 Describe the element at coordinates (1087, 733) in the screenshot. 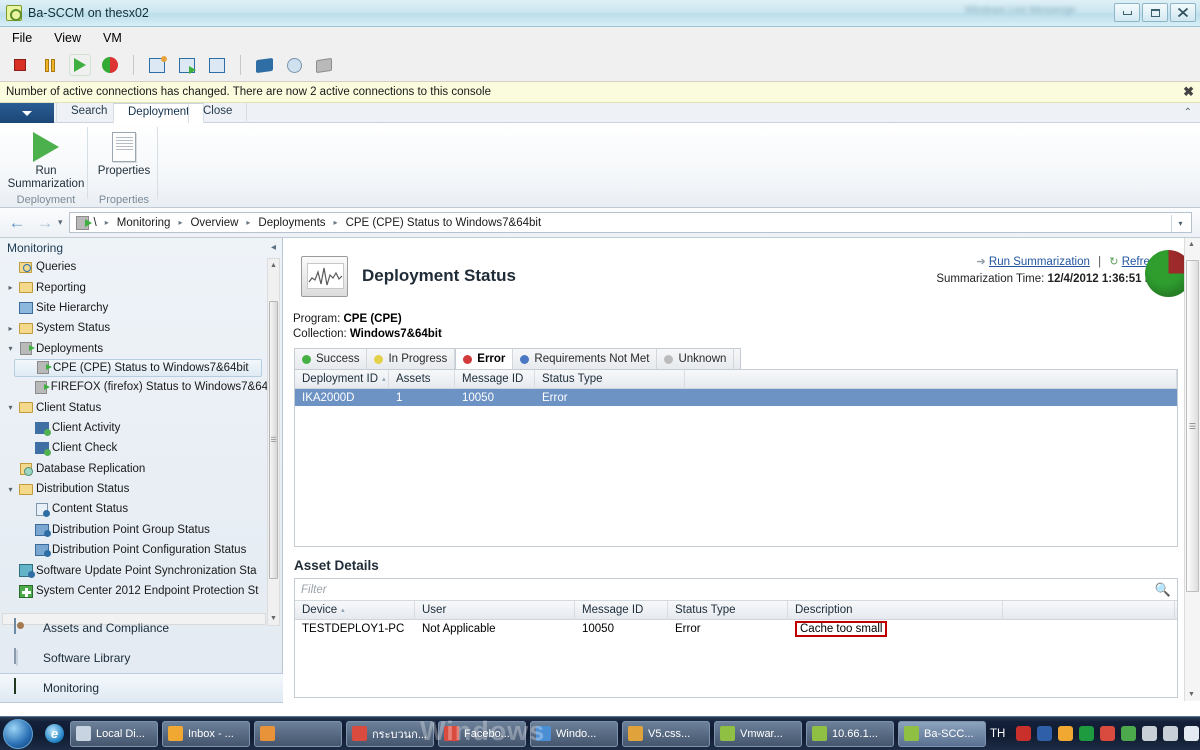

I see `opera-tray-icon` at that location.